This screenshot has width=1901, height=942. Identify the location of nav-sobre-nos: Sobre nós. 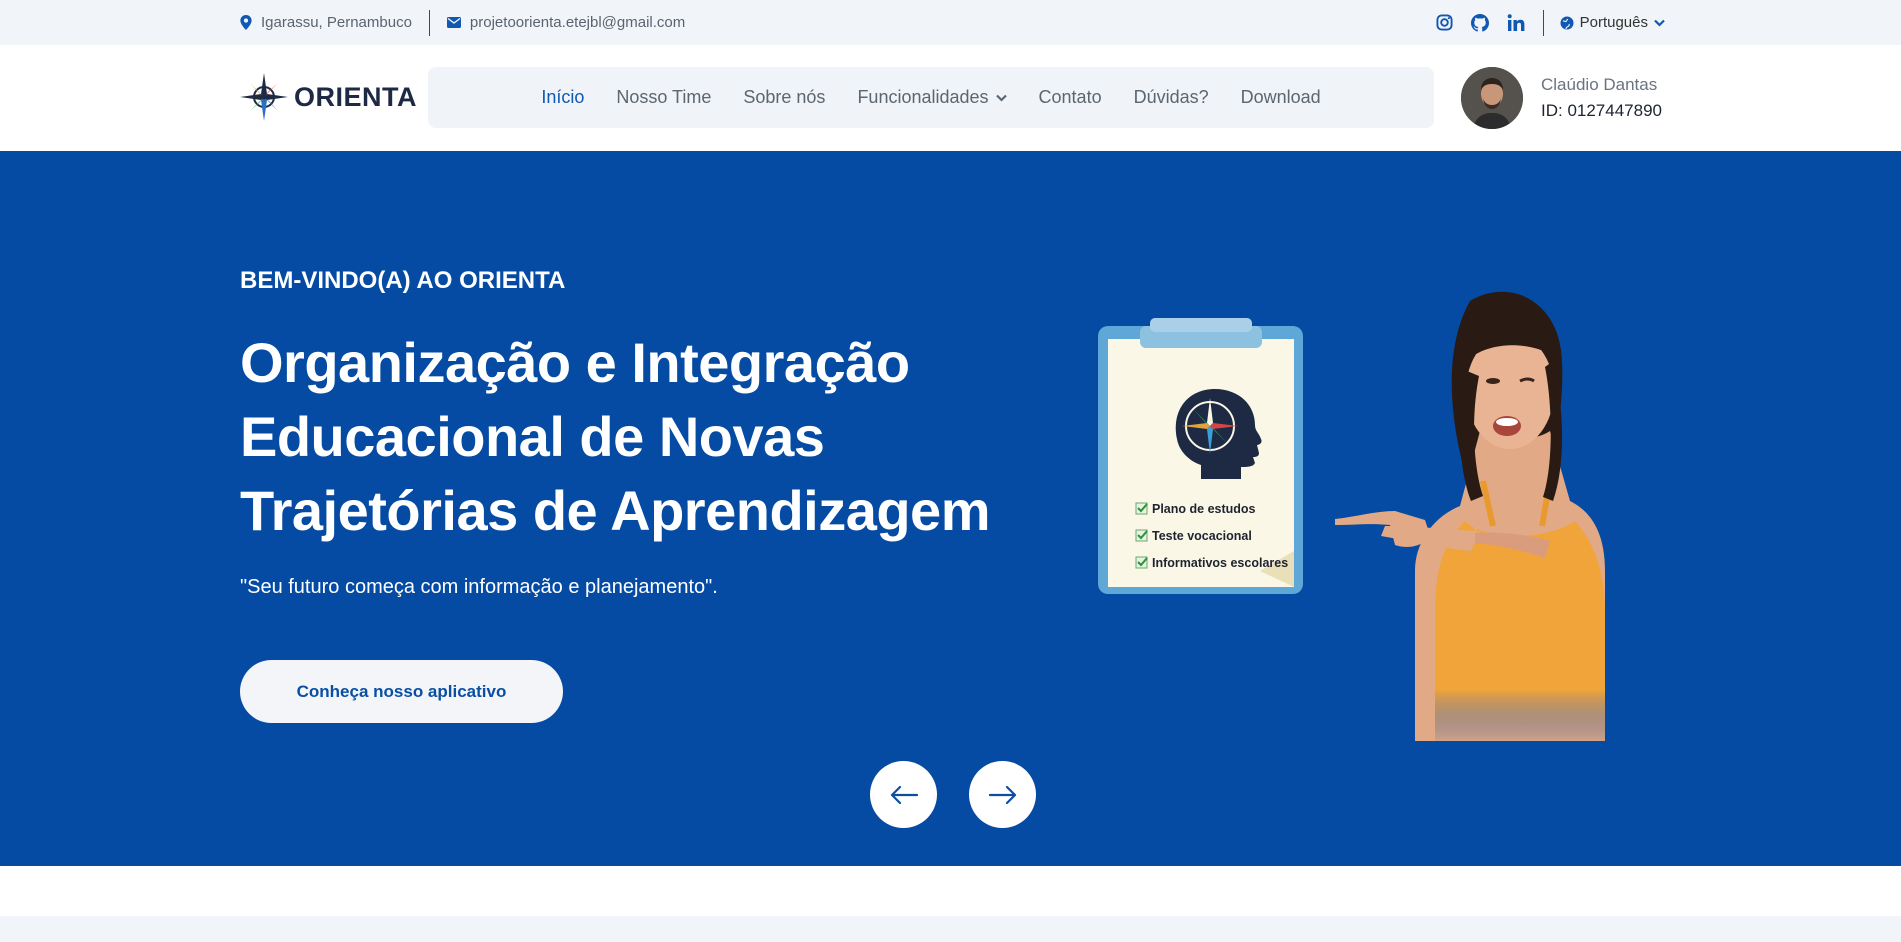
(784, 97).